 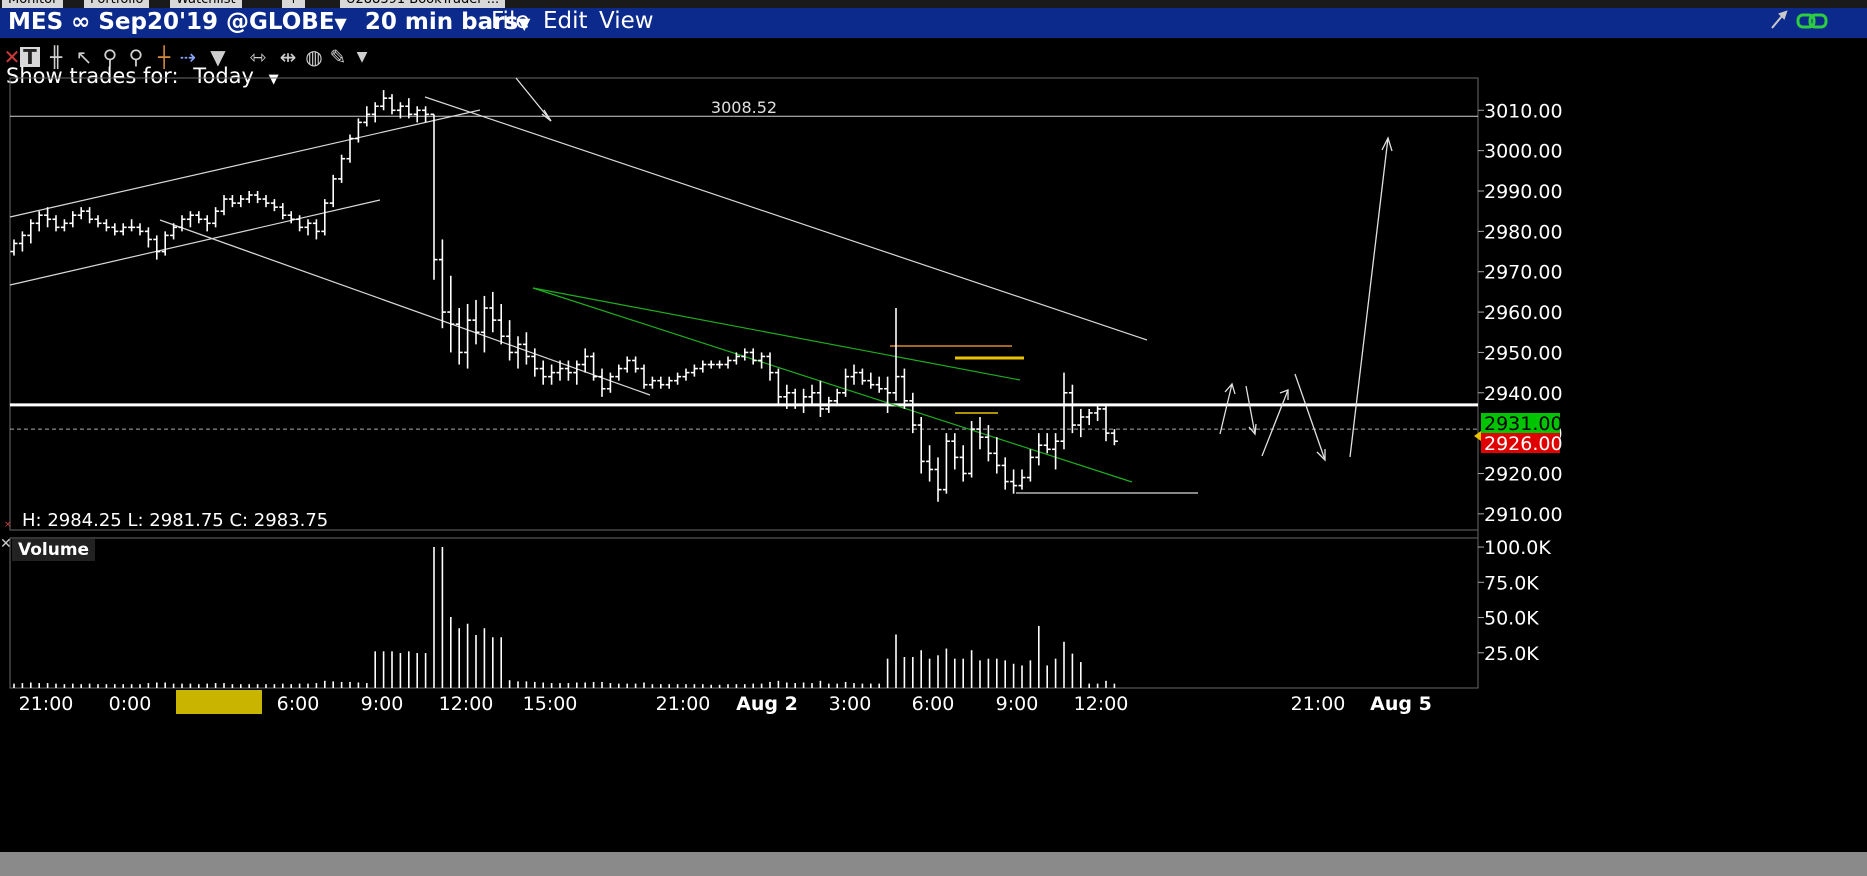 What do you see at coordinates (1401, 704) in the screenshot?
I see `time-tick-label: Aug 5` at bounding box center [1401, 704].